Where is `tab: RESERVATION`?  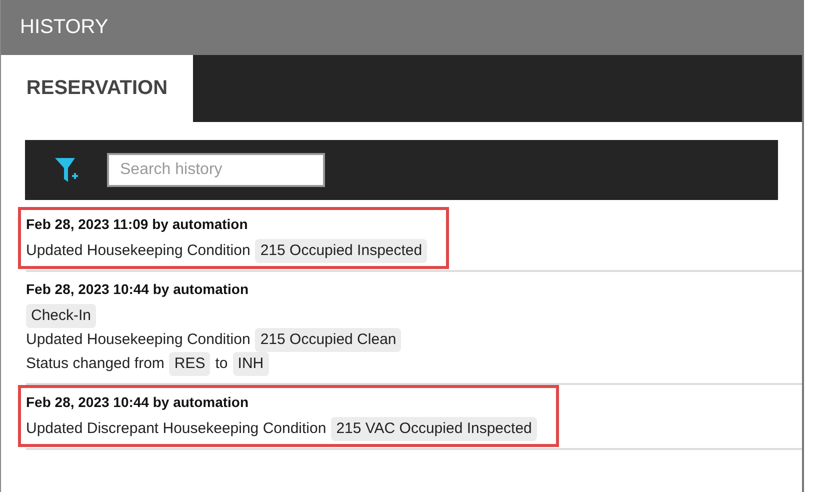 tab: RESERVATION is located at coordinates (97, 88).